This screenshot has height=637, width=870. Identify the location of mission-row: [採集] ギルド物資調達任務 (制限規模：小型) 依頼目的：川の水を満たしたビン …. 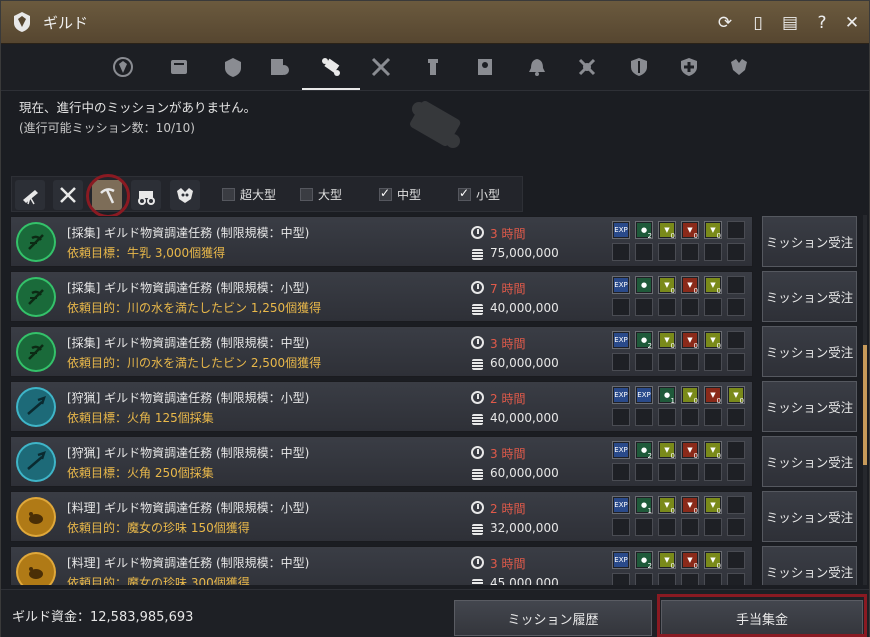
(381, 296).